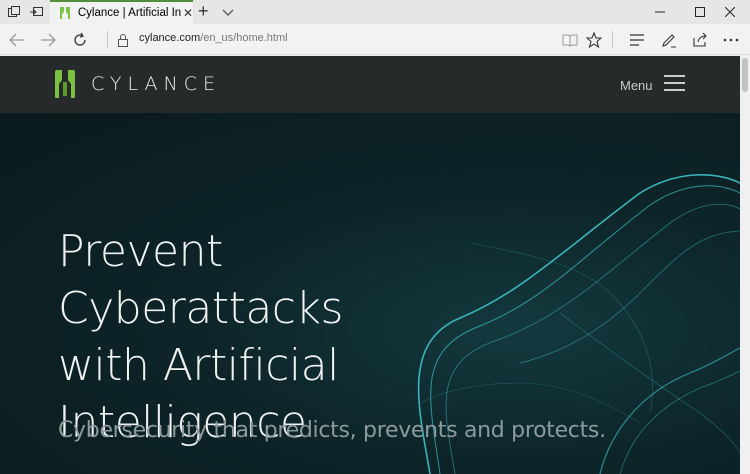  What do you see at coordinates (637, 40) in the screenshot?
I see `hub-icon` at bounding box center [637, 40].